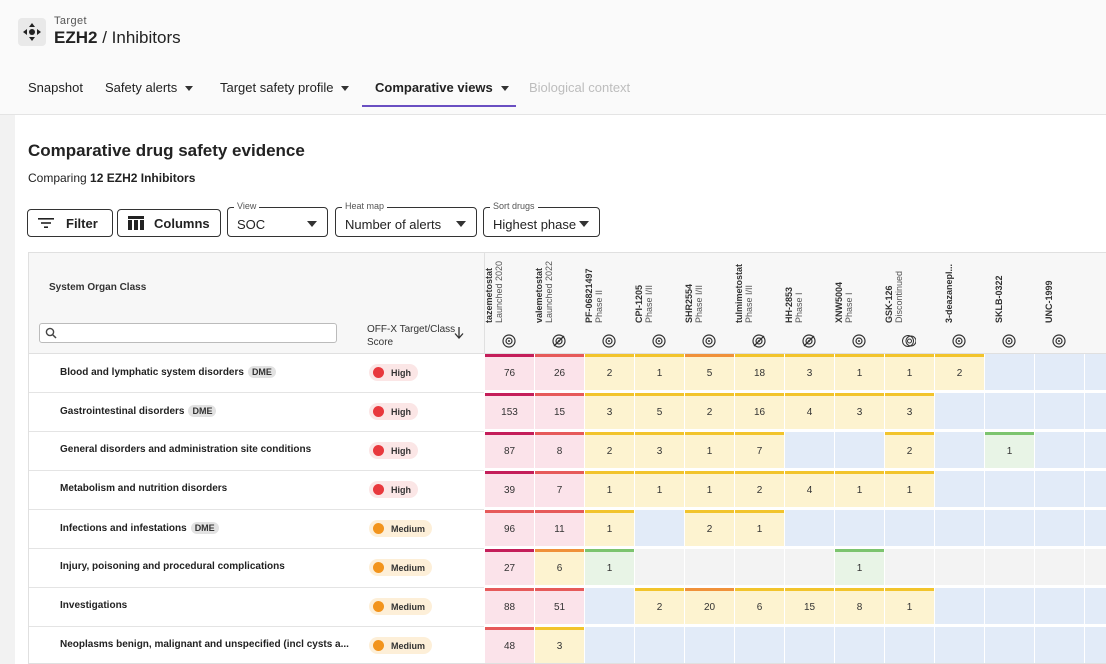 The image size is (1106, 664). Describe the element at coordinates (759, 411) in the screenshot. I see `heatmap-cell: 16` at that location.